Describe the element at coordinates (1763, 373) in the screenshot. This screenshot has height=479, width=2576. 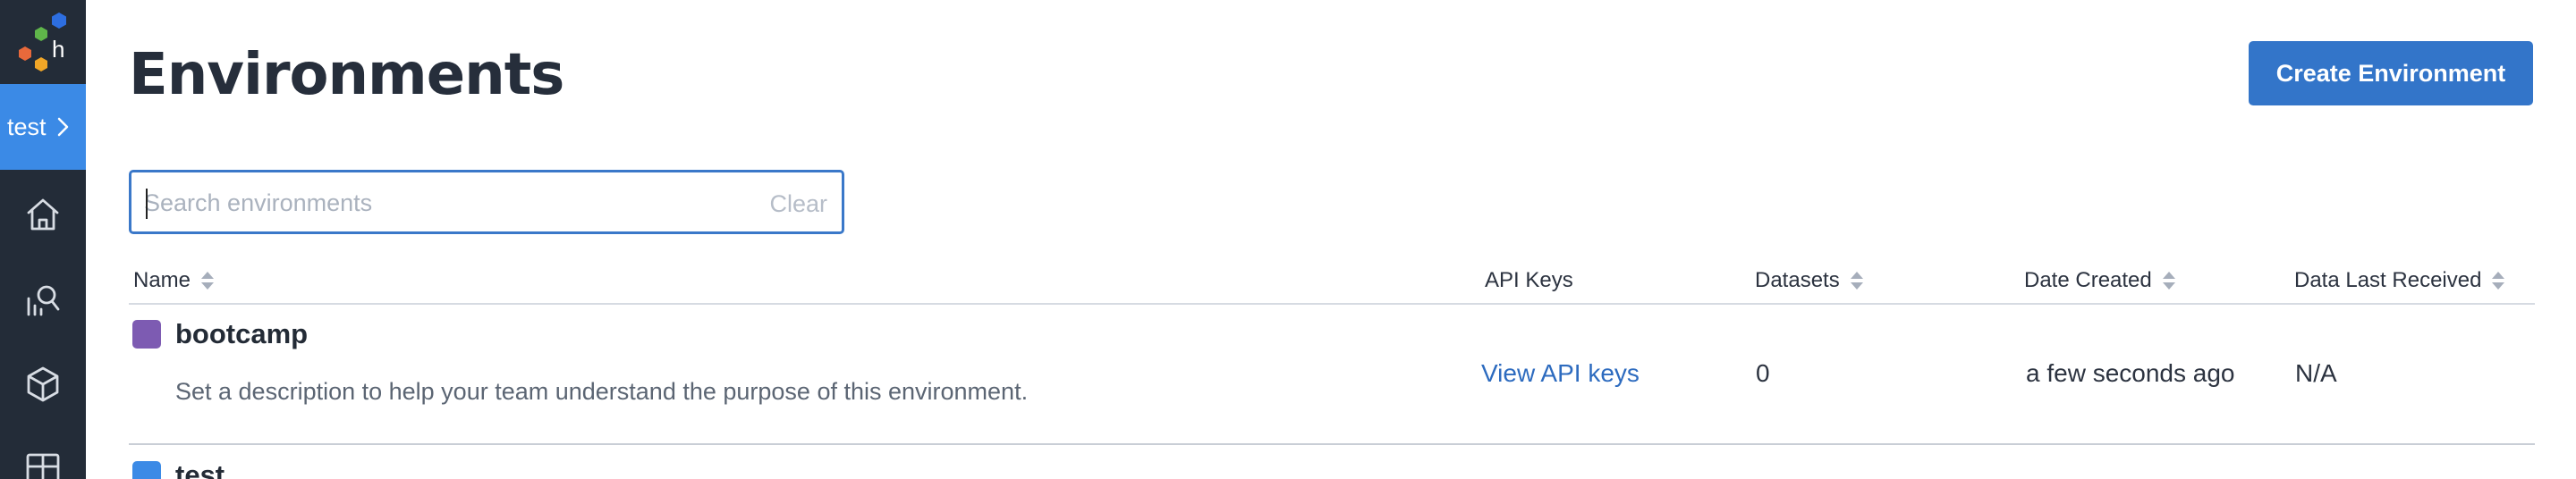
I see `datasets-count: 0` at that location.